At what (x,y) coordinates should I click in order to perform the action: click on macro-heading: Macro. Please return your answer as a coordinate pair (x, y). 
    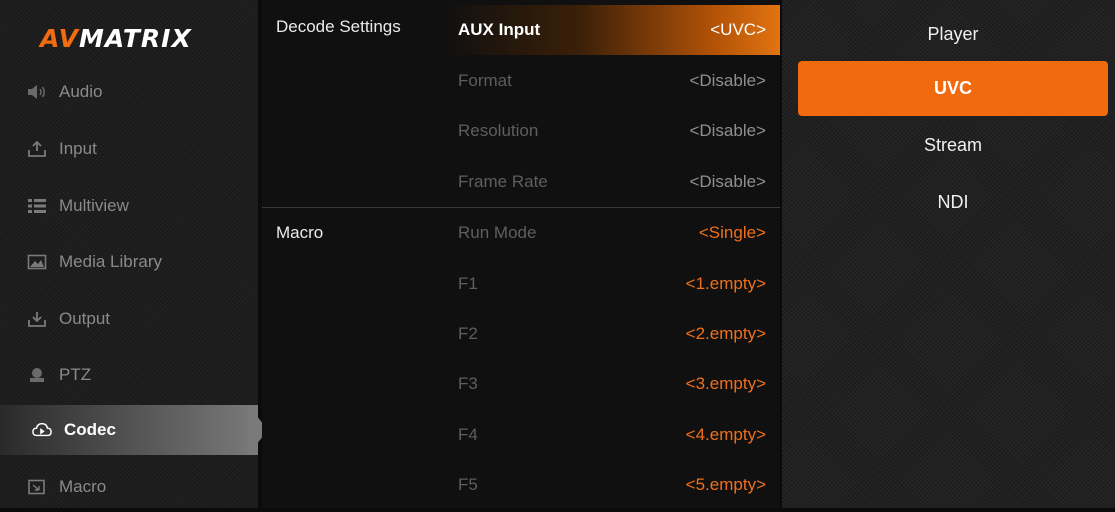
    Looking at the image, I should click on (300, 232).